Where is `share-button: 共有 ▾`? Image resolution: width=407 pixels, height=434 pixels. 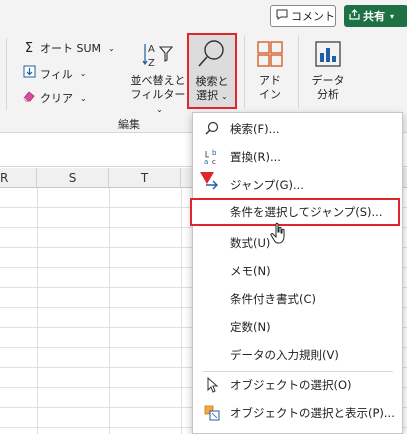
share-button: 共有 ▾ is located at coordinates (375, 16).